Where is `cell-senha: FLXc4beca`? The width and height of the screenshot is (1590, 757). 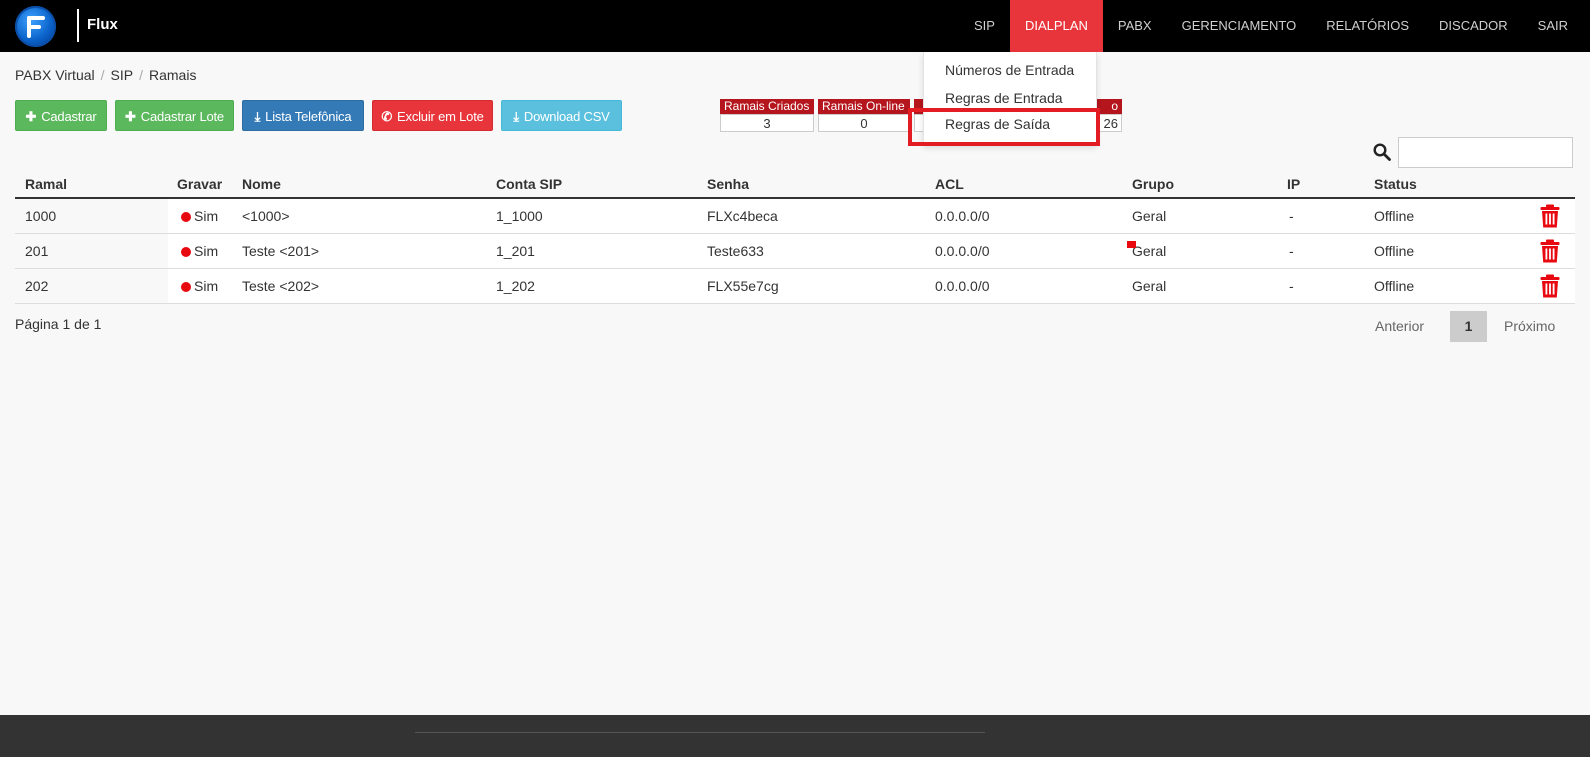
cell-senha: FLXc4beca is located at coordinates (742, 216).